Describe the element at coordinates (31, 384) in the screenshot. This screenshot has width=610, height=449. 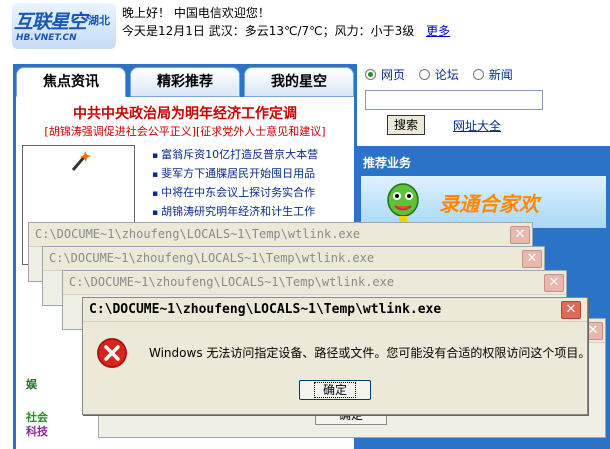
I see `category-entertainment: 娱` at that location.